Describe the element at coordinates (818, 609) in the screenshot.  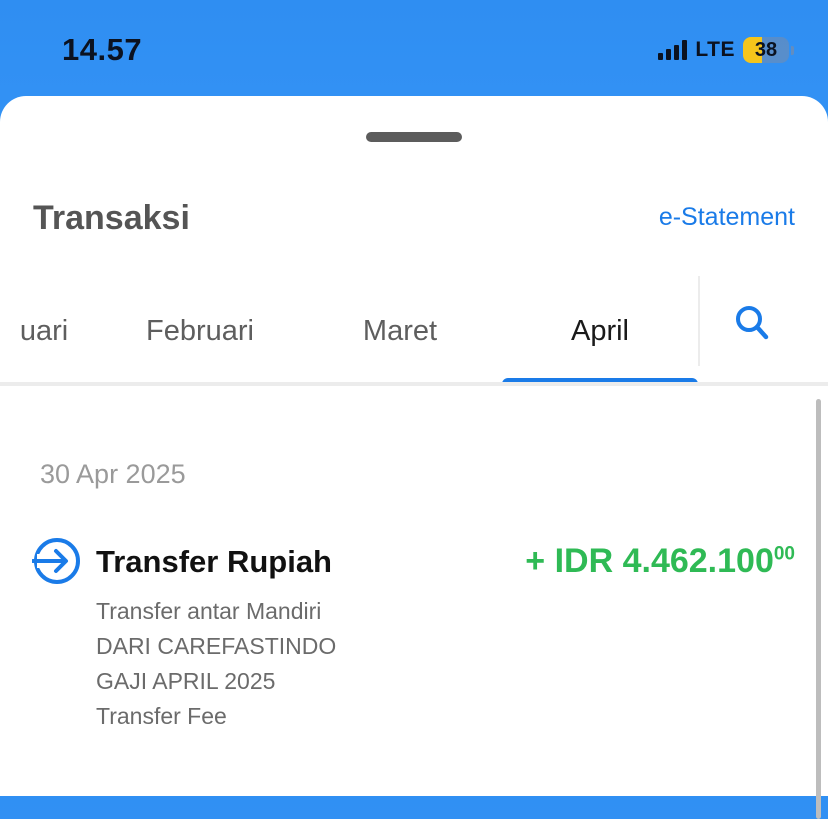
I see `scrollbar` at that location.